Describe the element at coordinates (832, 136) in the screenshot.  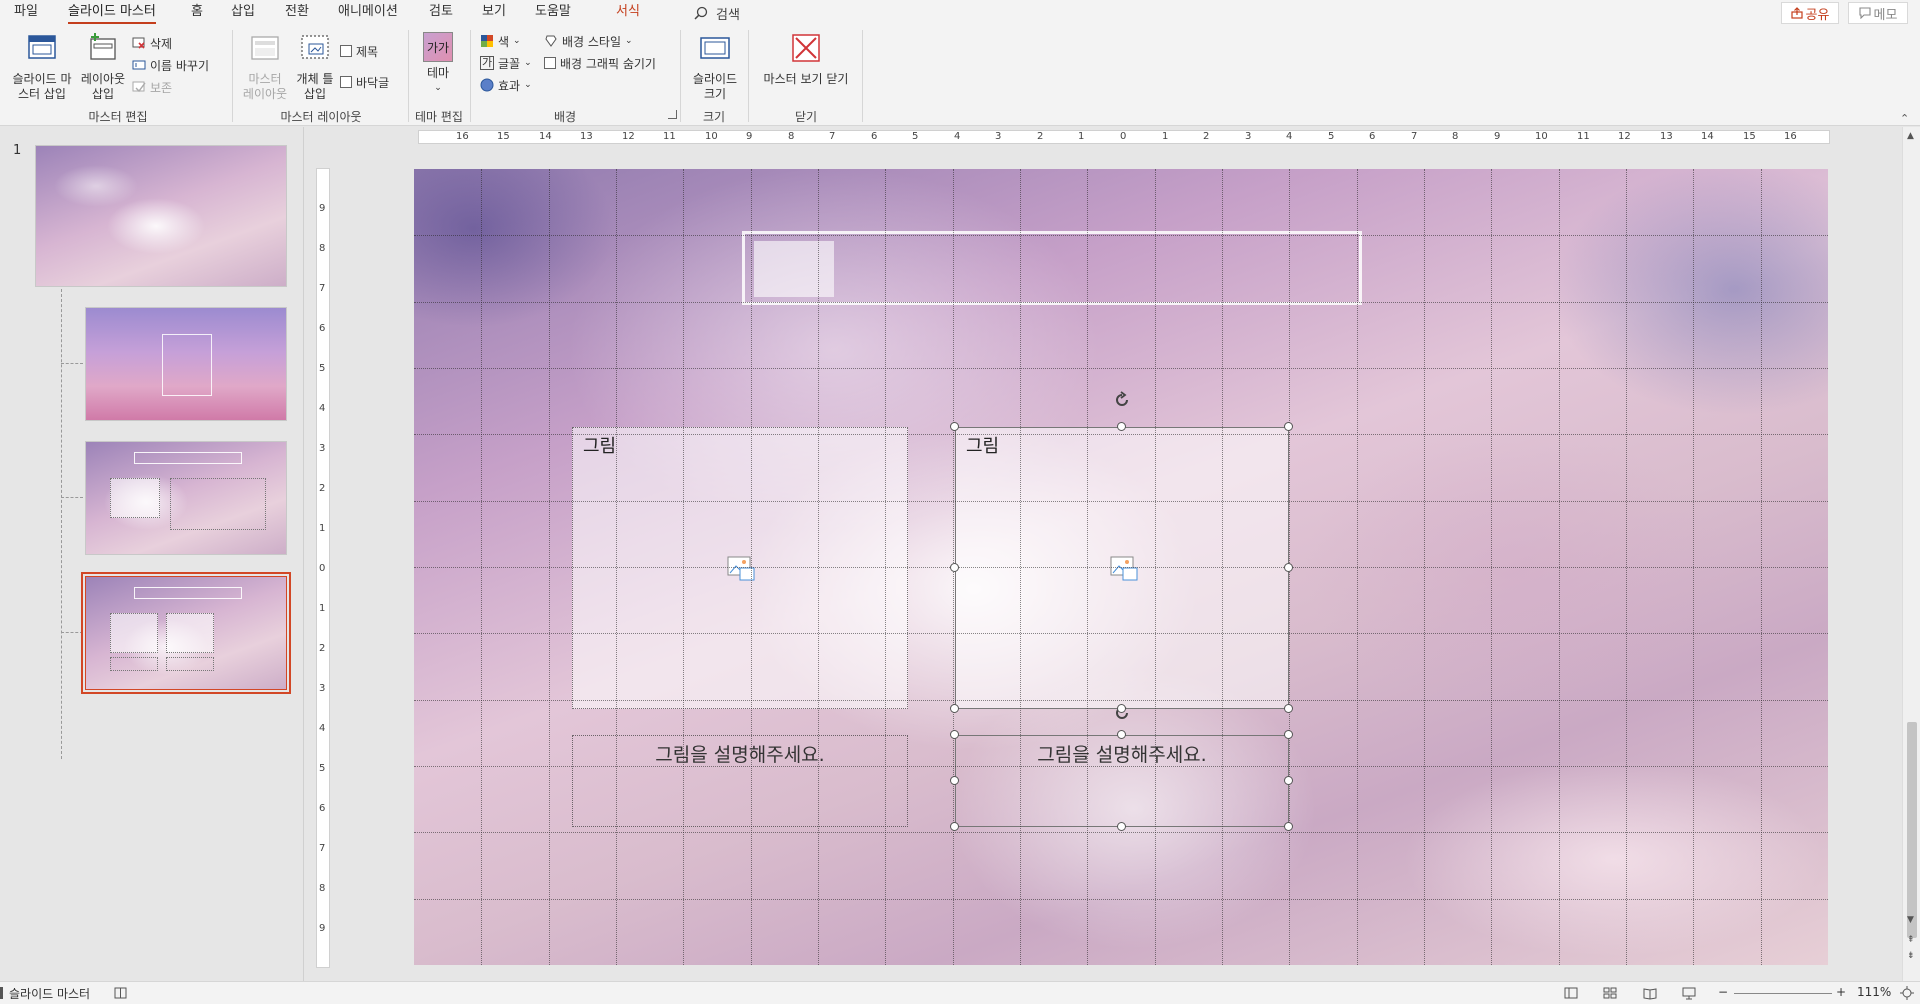
I see `ruler-tick-label: 7` at that location.